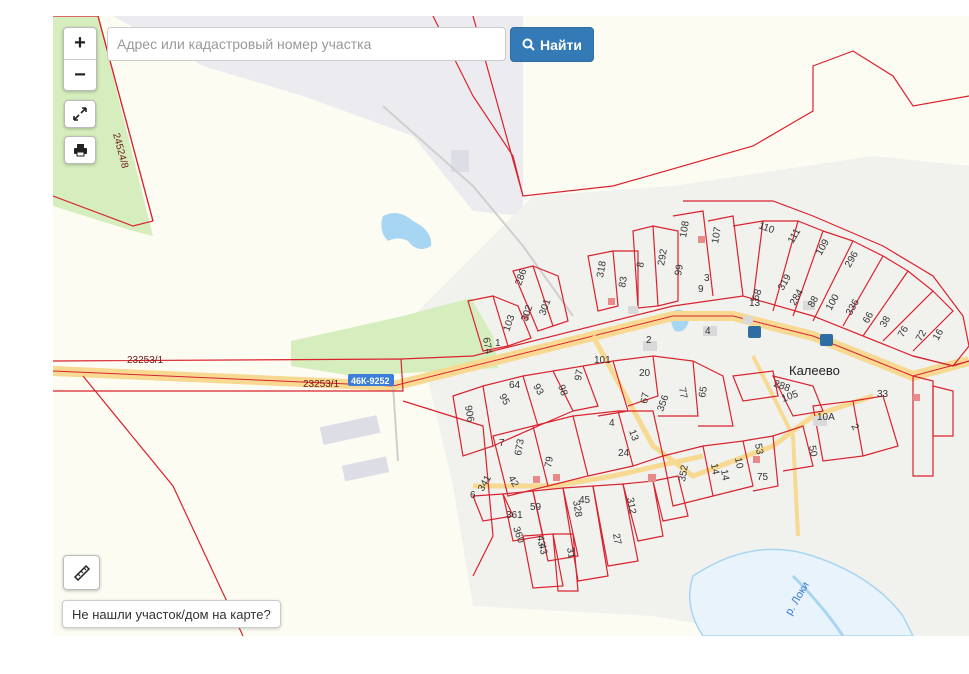 The image size is (969, 674). What do you see at coordinates (306, 44) in the screenshot?
I see `search-input` at bounding box center [306, 44].